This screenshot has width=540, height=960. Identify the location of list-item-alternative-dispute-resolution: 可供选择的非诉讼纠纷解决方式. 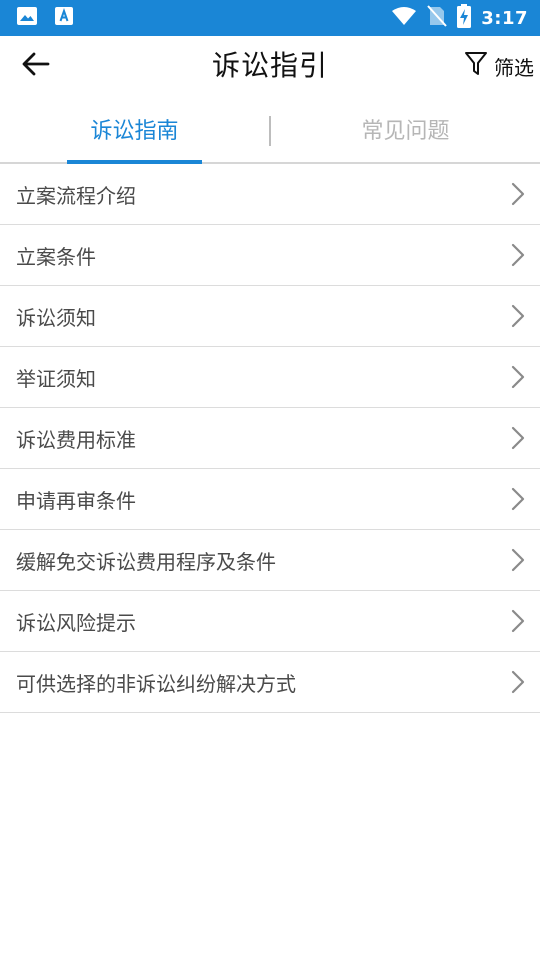
(270, 682).